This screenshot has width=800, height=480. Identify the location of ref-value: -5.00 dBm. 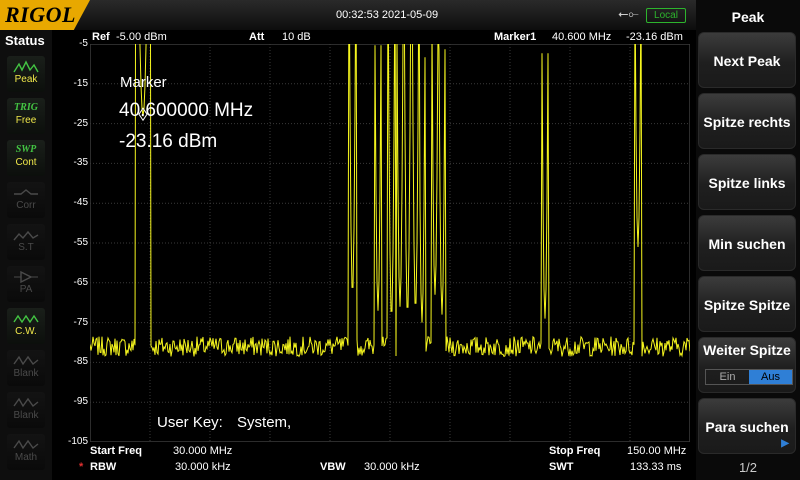
(141, 37).